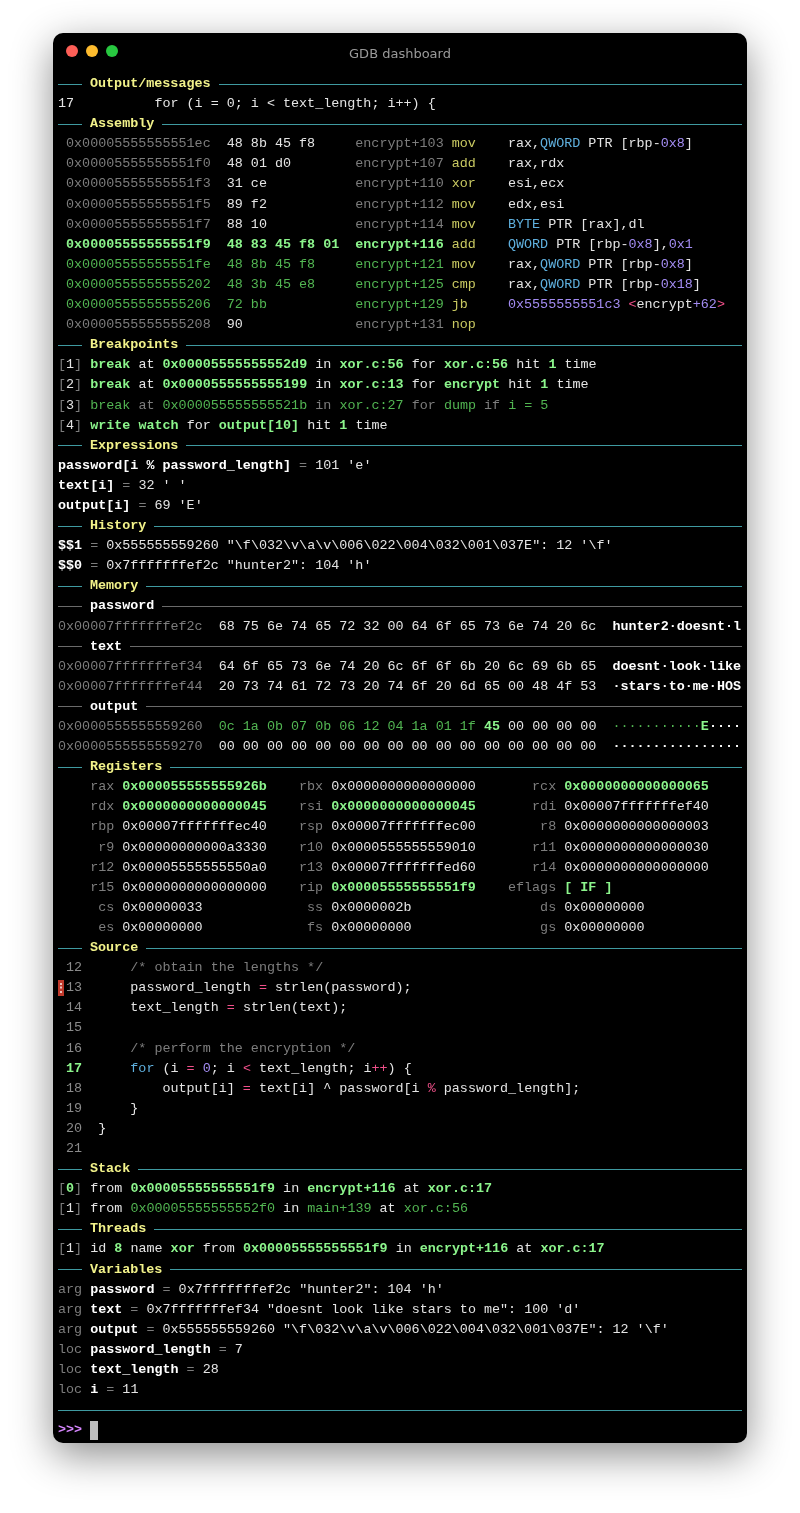  What do you see at coordinates (235, 385) in the screenshot?
I see `terminal-text: 0x0000555555555199` at bounding box center [235, 385].